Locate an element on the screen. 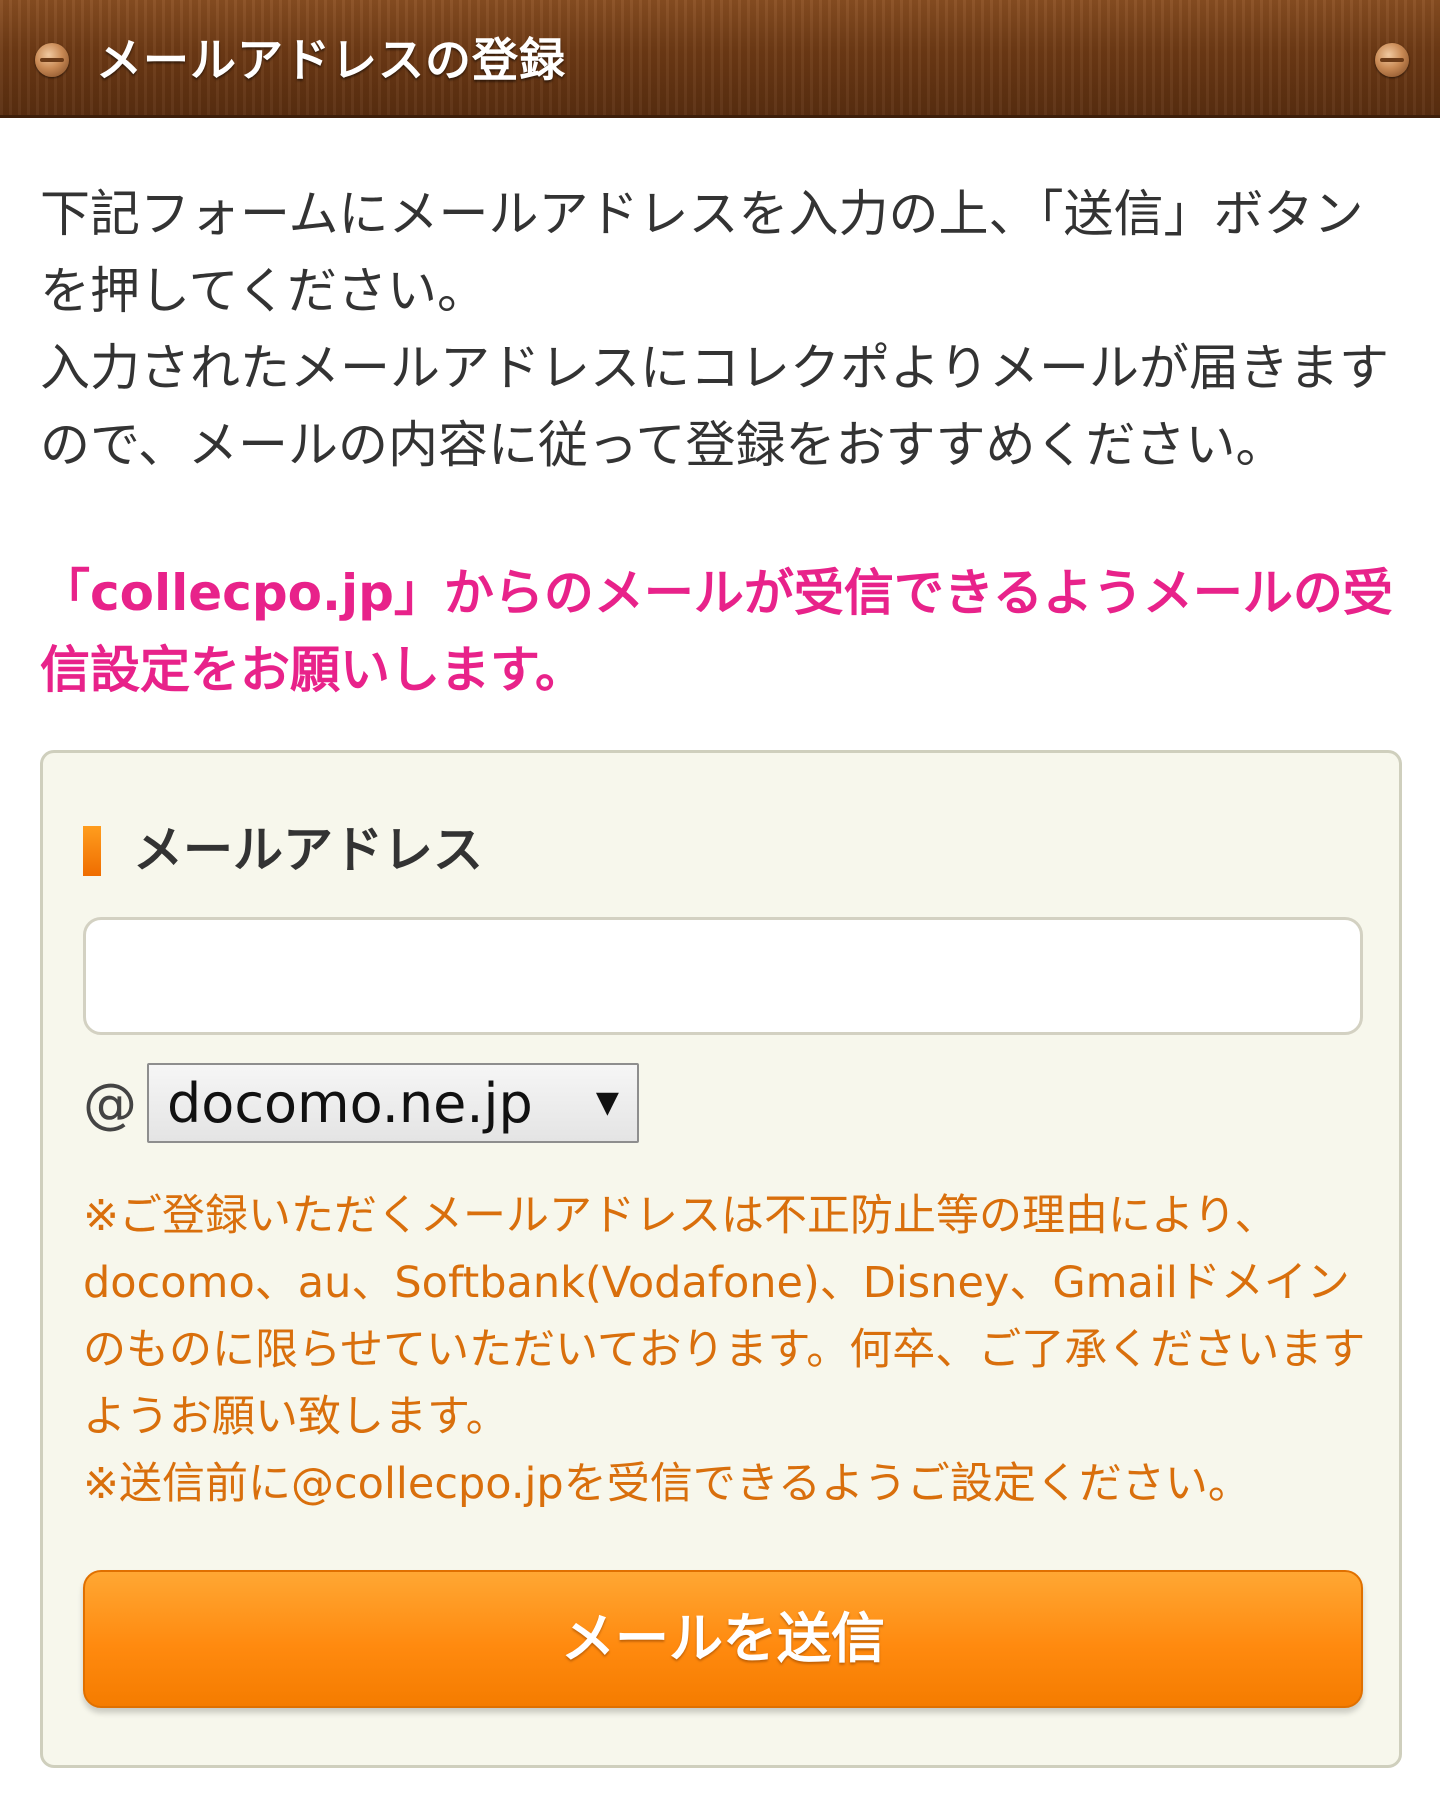  chevron-down-icon: ▼ is located at coordinates (607, 1102).